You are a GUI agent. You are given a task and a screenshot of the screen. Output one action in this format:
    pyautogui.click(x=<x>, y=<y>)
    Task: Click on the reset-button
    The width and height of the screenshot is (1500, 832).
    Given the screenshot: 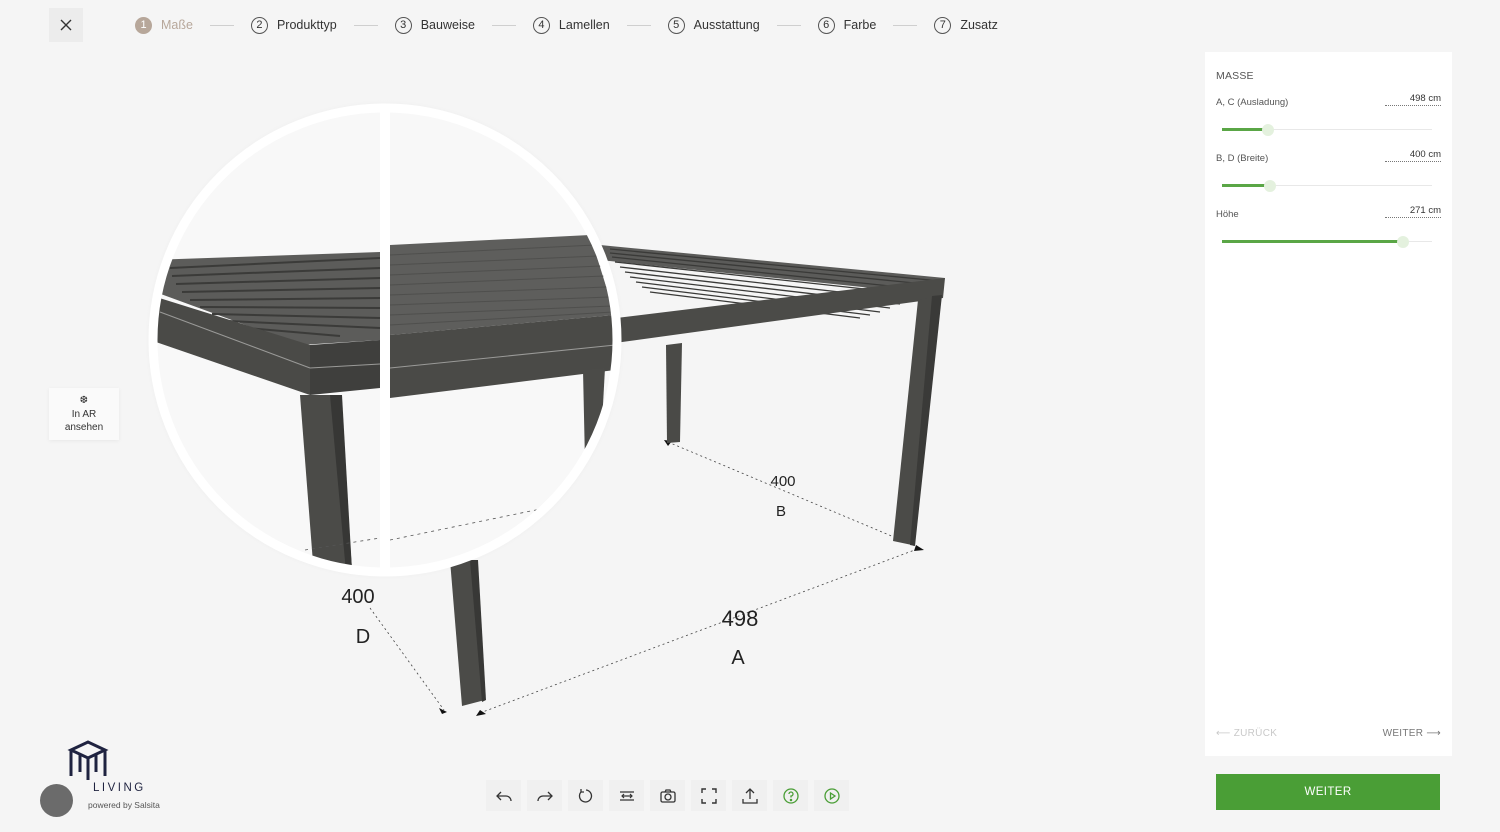 What is the action you would take?
    pyautogui.click(x=585, y=795)
    